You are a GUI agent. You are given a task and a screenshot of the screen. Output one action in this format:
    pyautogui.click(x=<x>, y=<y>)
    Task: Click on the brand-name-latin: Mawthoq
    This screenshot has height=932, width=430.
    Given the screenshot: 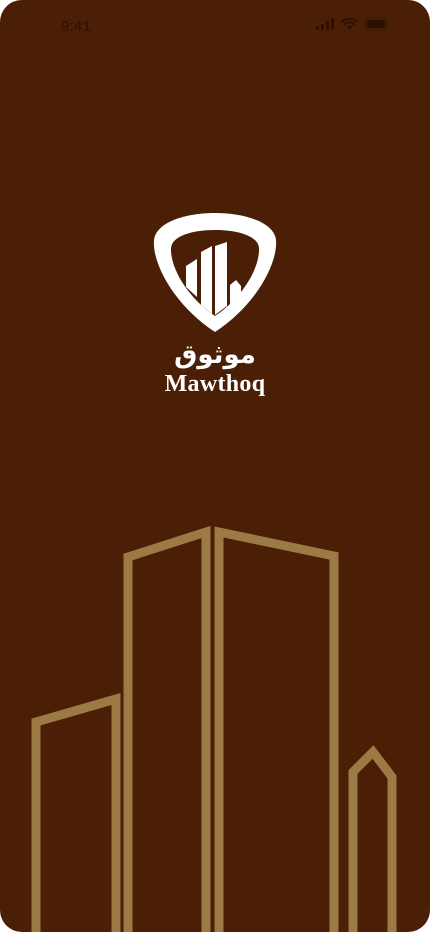 What is the action you would take?
    pyautogui.click(x=215, y=384)
    